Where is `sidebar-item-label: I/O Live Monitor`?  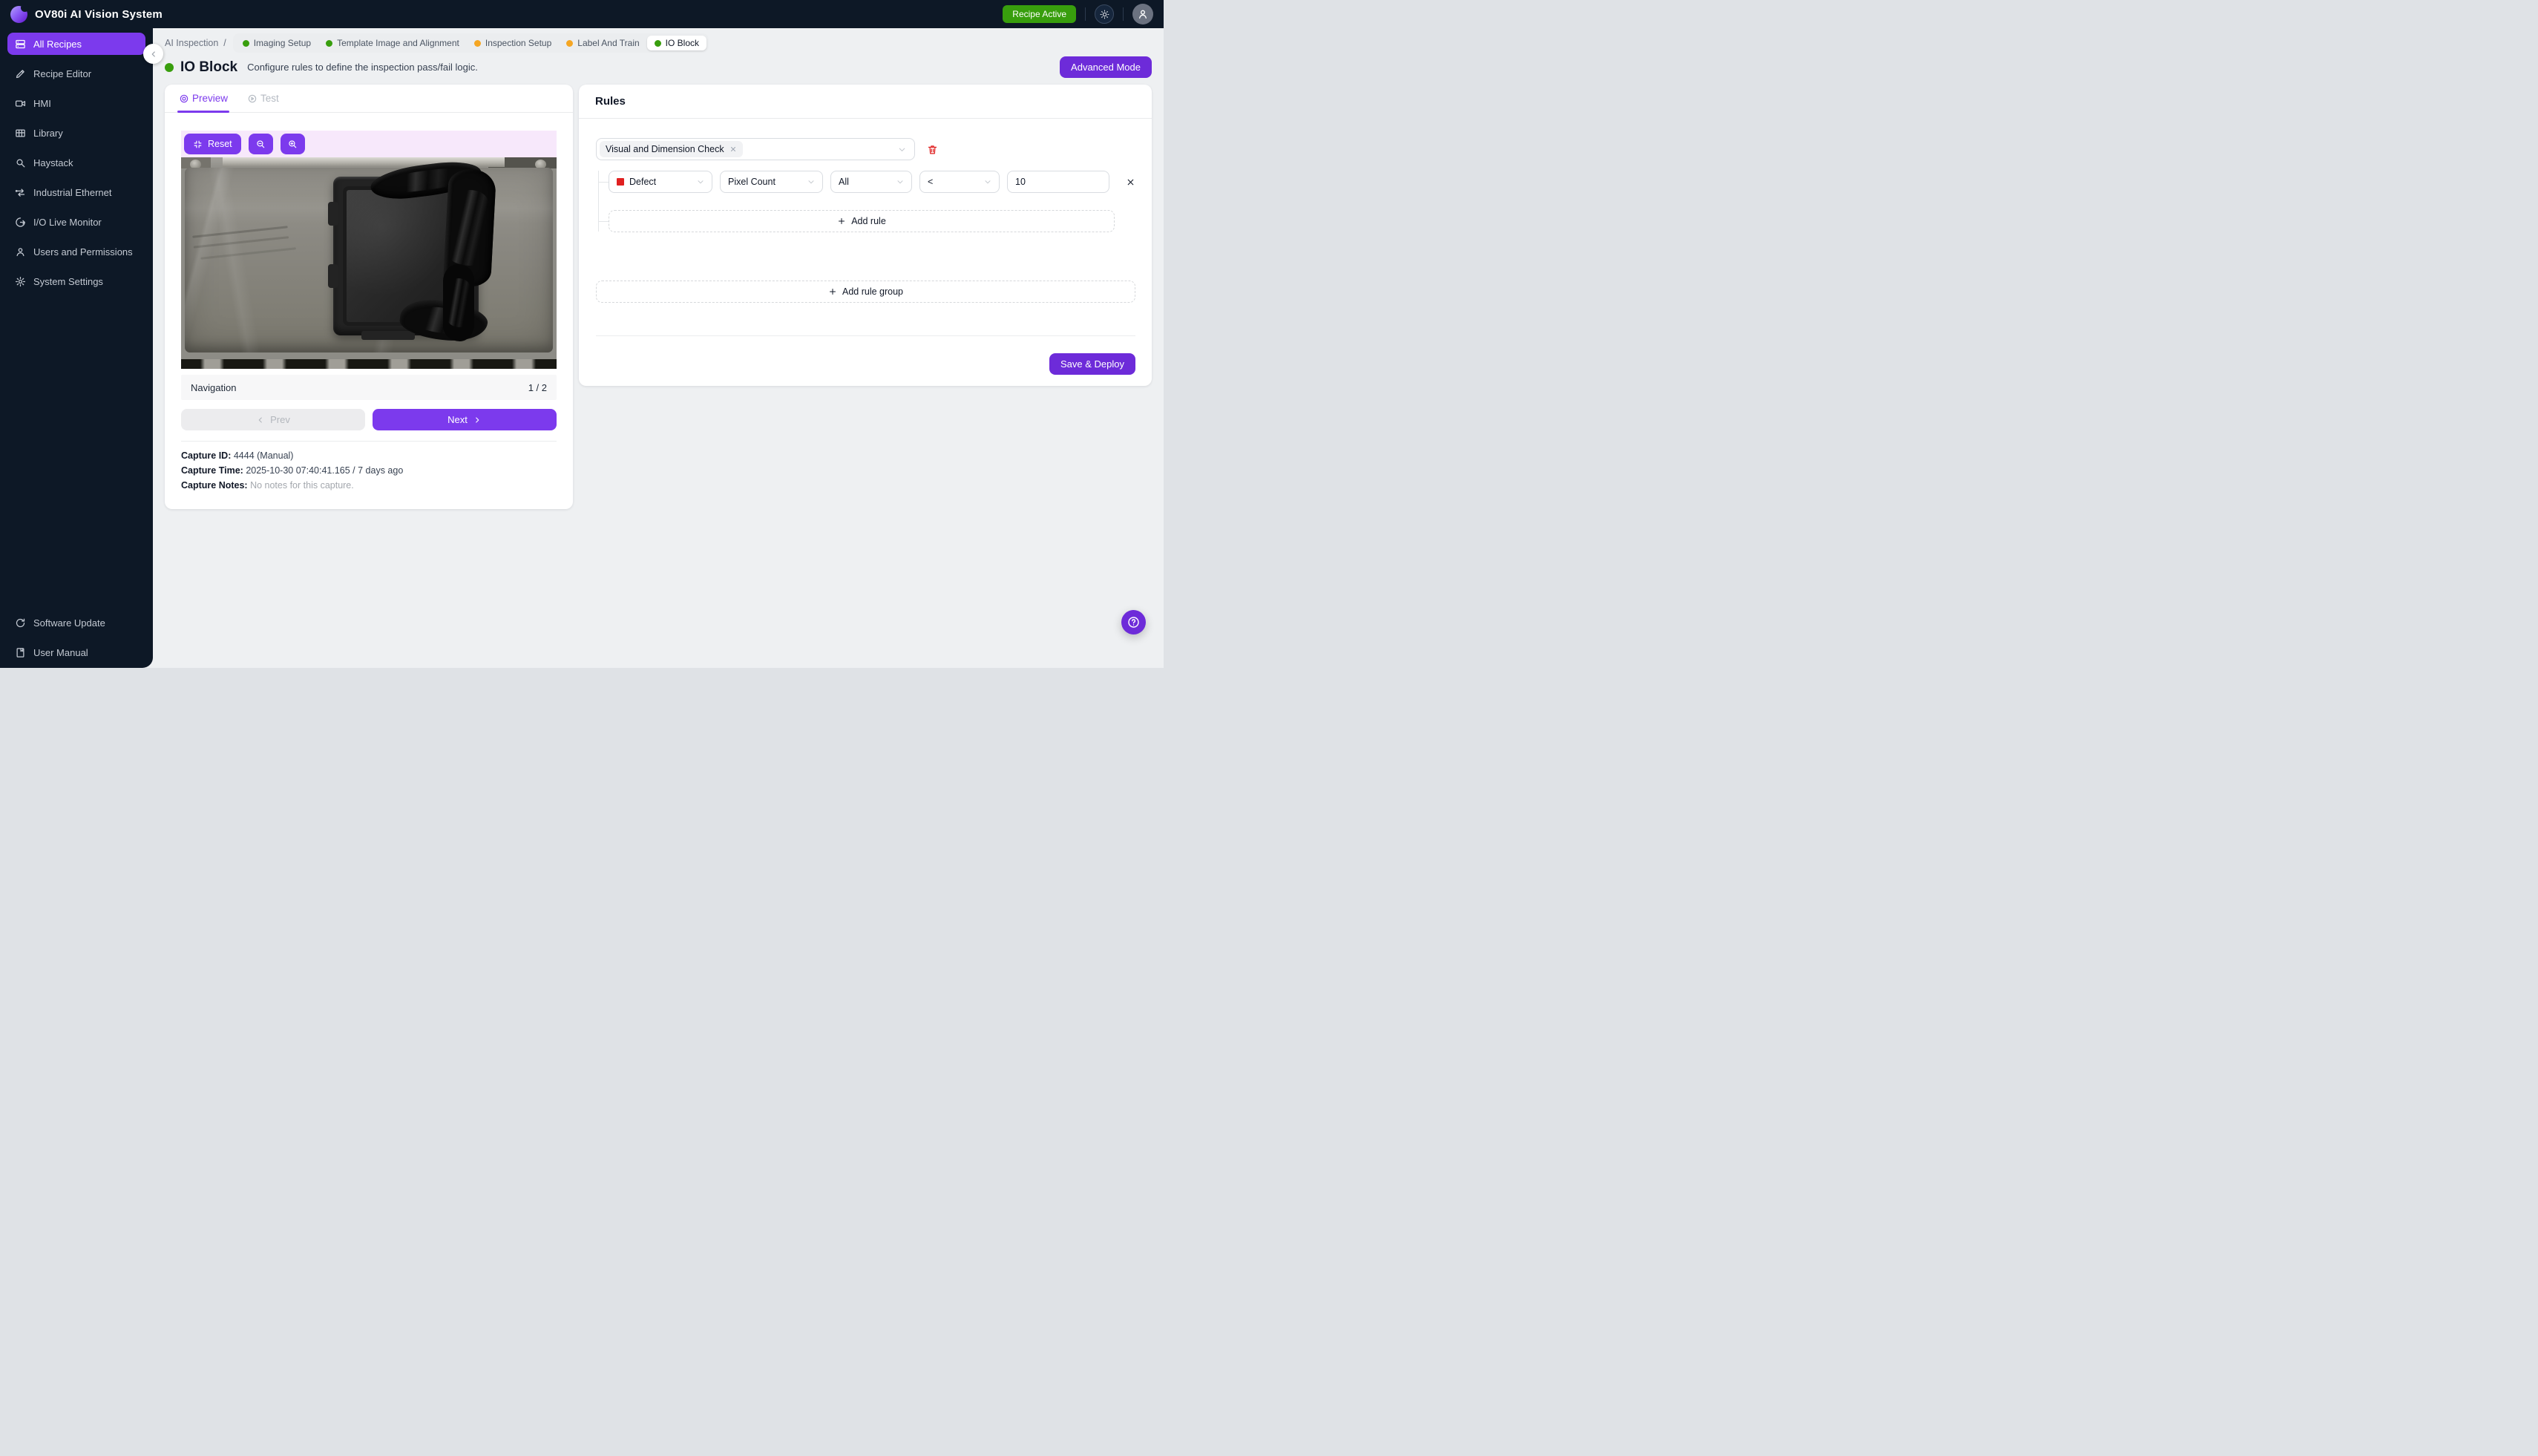 sidebar-item-label: I/O Live Monitor is located at coordinates (67, 222).